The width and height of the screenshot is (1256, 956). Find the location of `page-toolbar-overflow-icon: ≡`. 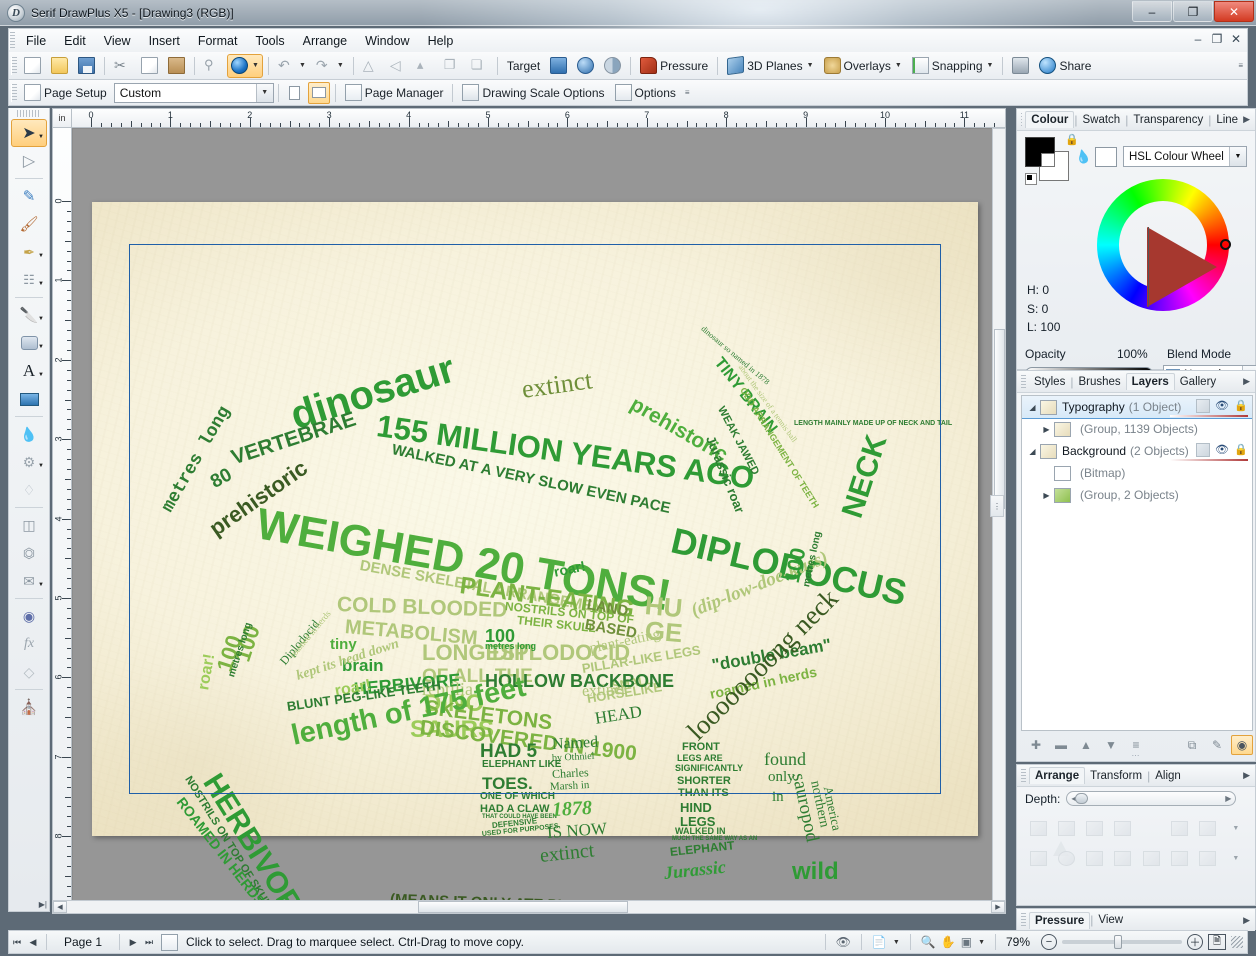

page-toolbar-overflow-icon: ≡ is located at coordinates (687, 92).